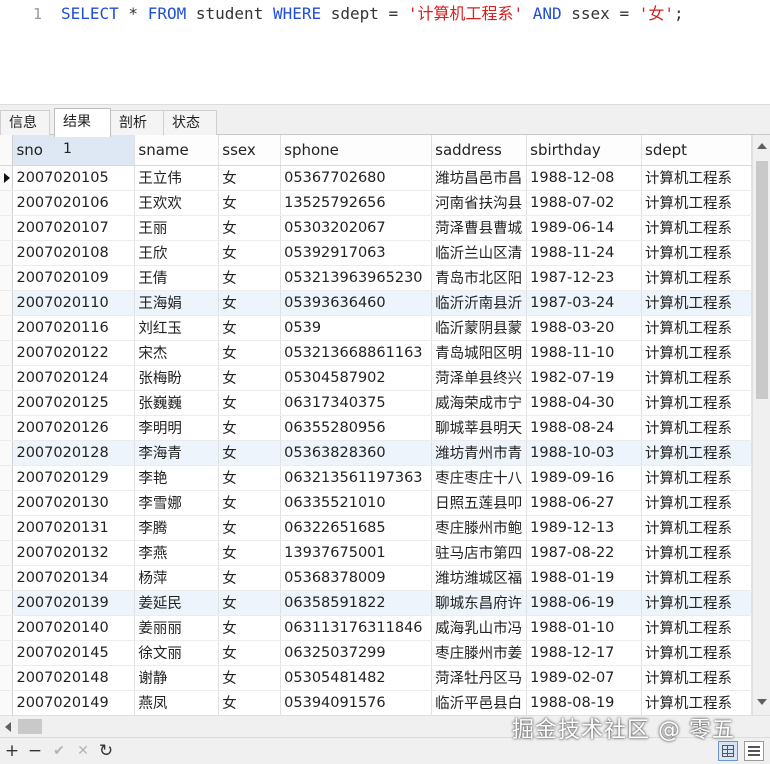 Image resolution: width=770 pixels, height=764 pixels. What do you see at coordinates (59, 751) in the screenshot?
I see `apply-changes-button: ✔` at bounding box center [59, 751].